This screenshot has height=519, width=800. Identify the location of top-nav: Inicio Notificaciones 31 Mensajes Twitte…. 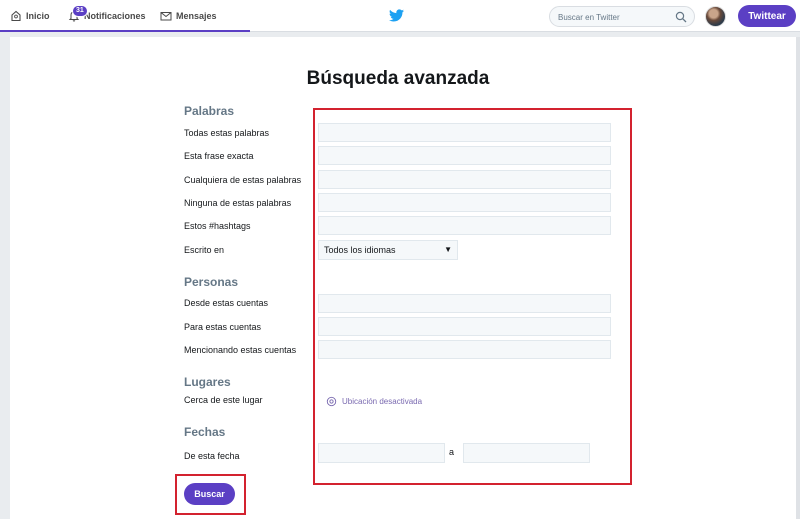
(400, 16).